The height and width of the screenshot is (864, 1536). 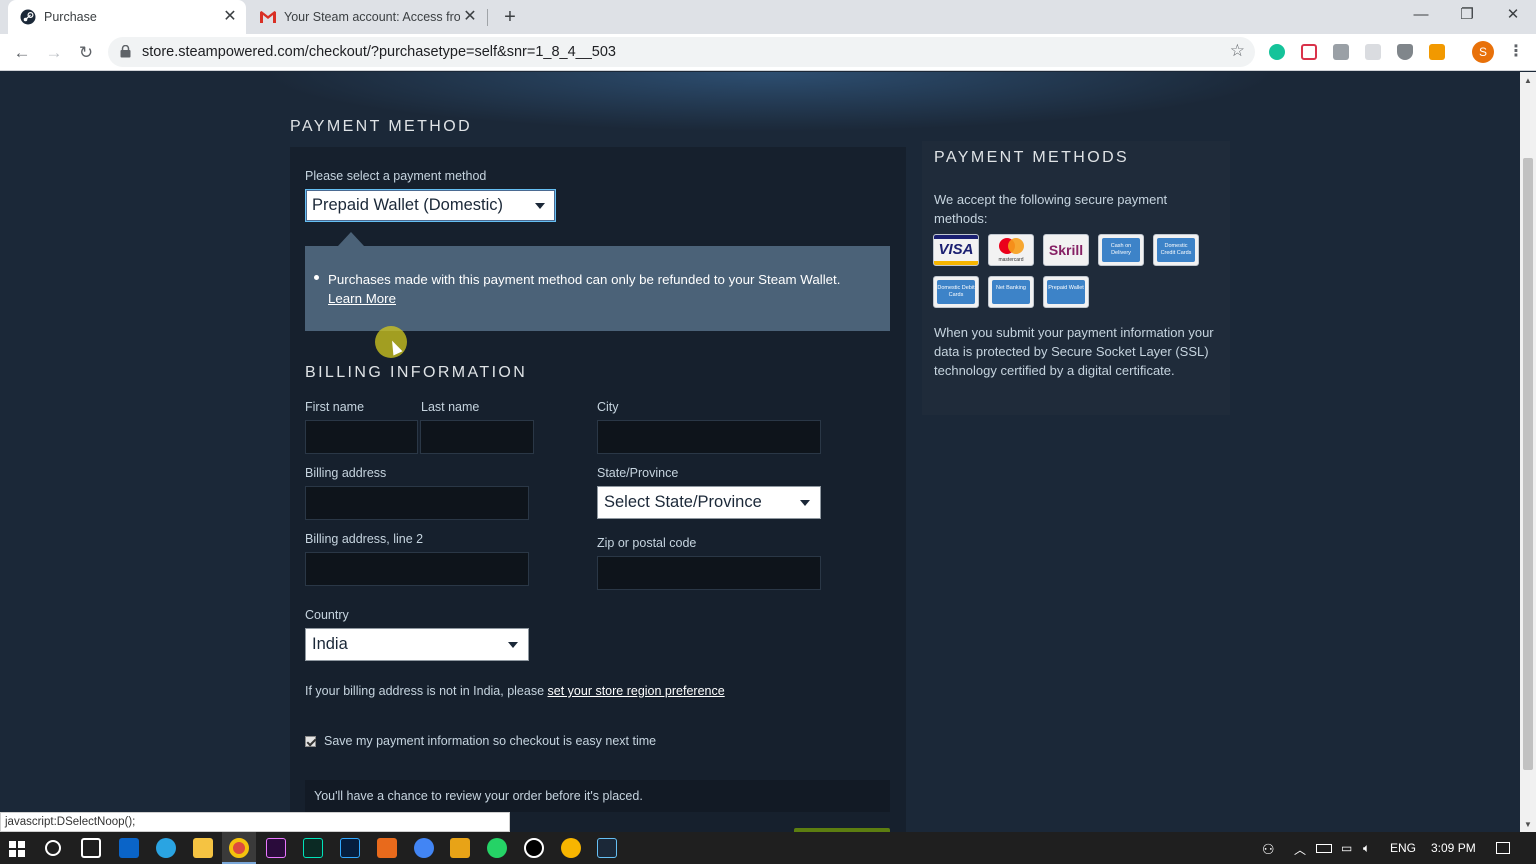 What do you see at coordinates (86, 53) in the screenshot?
I see `reload-button: ↻` at bounding box center [86, 53].